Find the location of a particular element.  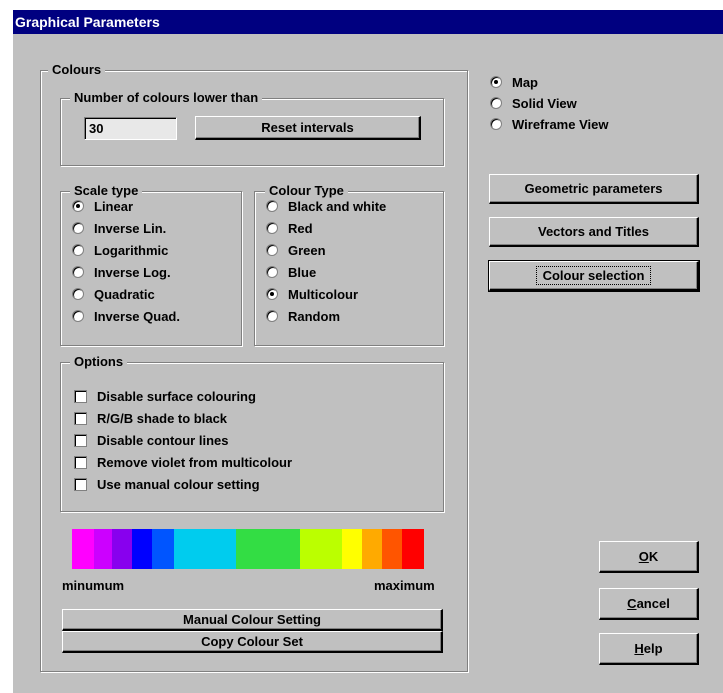

geometric-parameters-button: Geometric parameters is located at coordinates (594, 189).